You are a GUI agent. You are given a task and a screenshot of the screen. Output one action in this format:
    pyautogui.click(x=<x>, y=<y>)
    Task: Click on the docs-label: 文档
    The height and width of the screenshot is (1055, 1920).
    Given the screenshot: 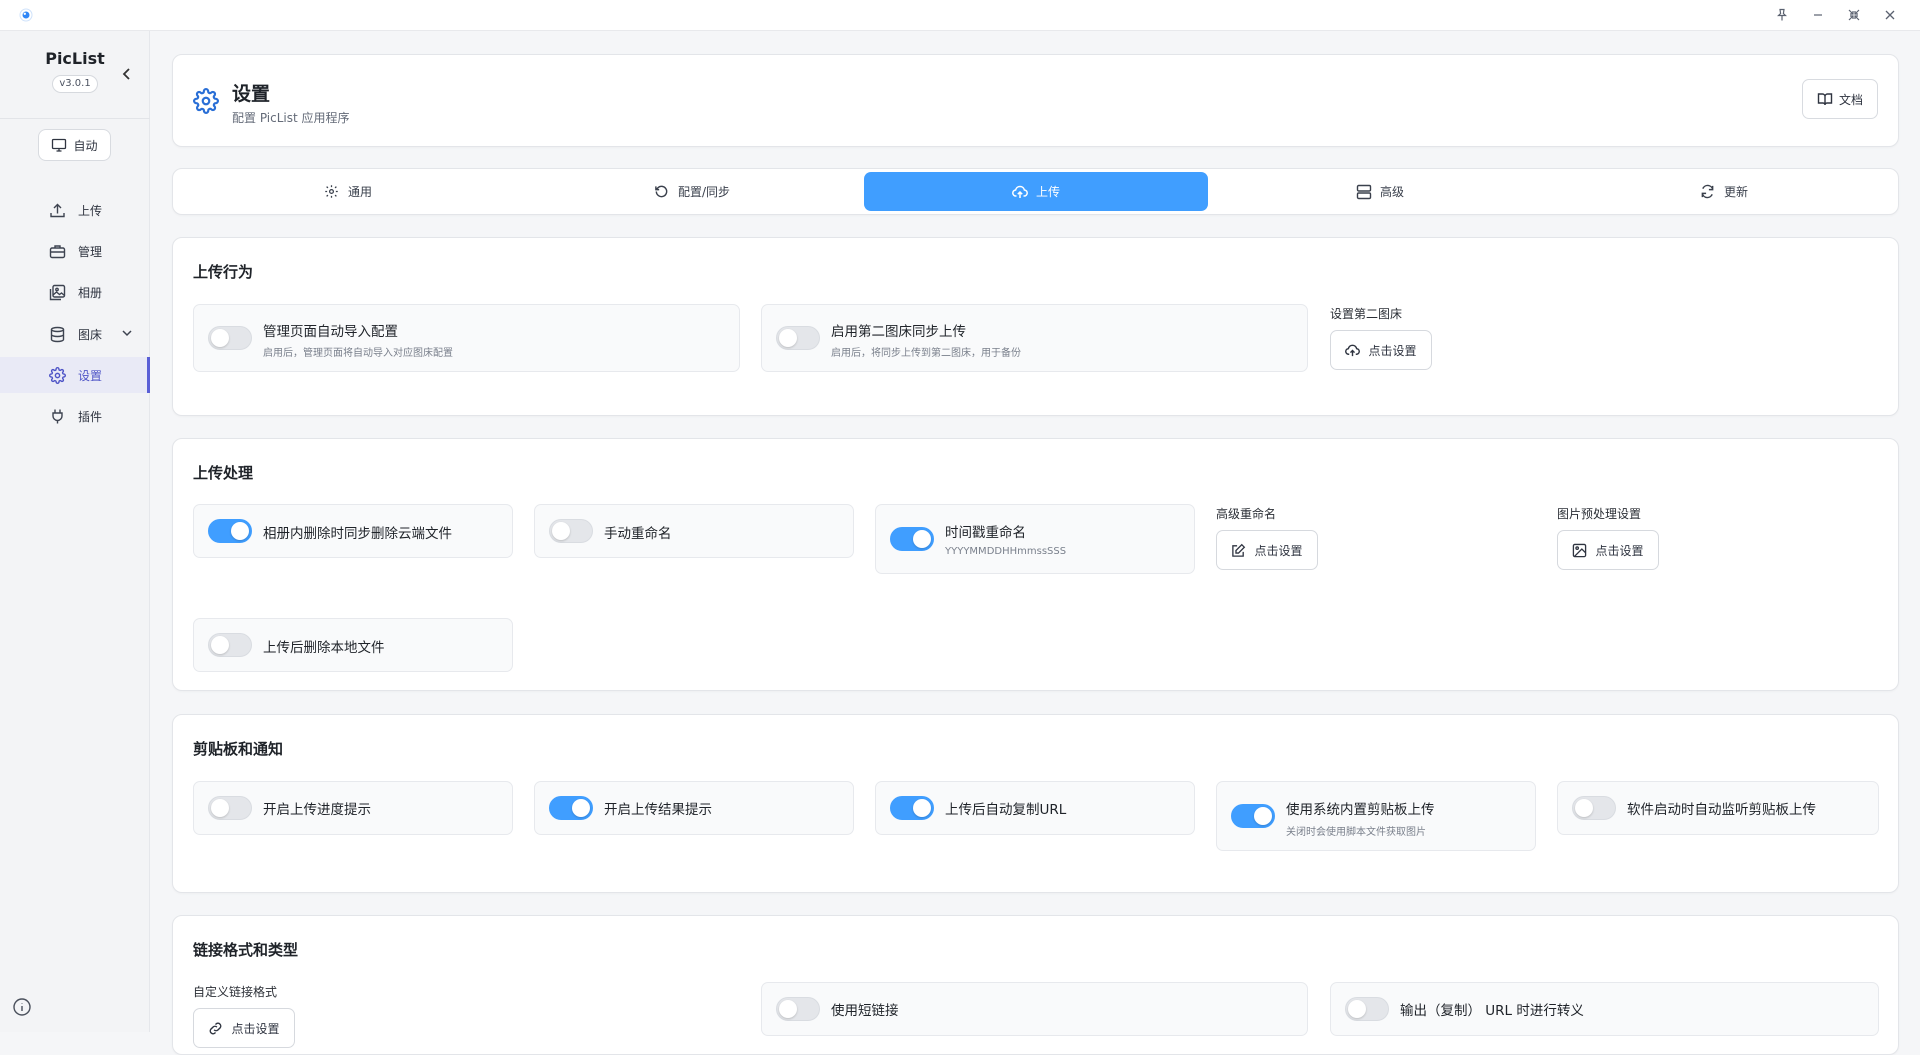 What is the action you would take?
    pyautogui.click(x=1850, y=99)
    